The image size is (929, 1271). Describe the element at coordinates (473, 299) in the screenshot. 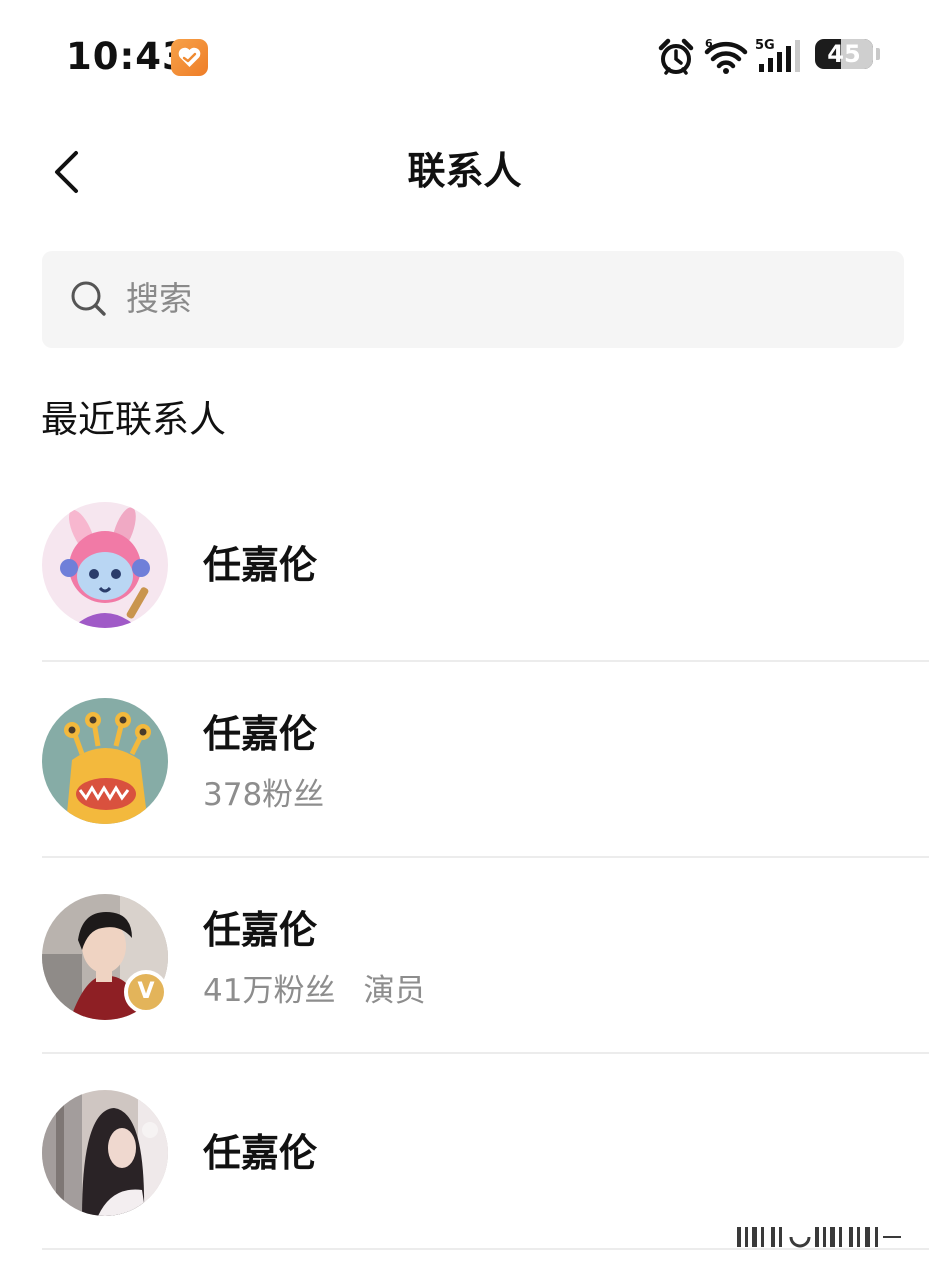

I see `search-input: 搜索` at that location.